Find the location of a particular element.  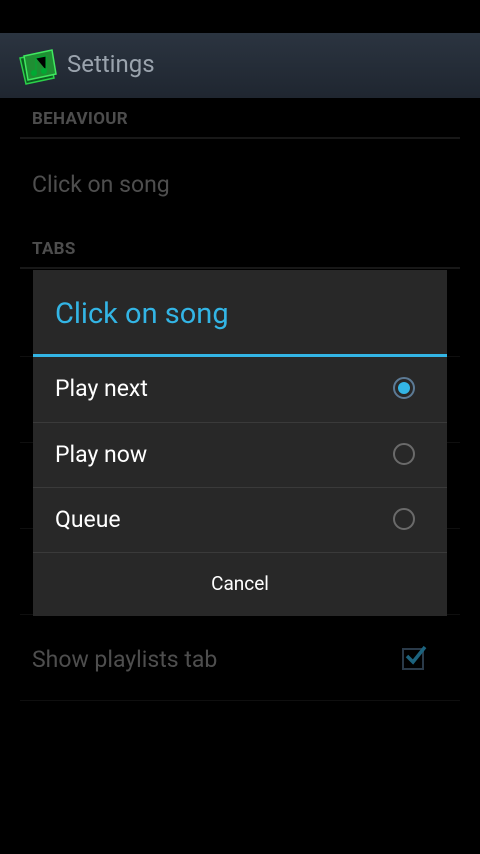

option-label: Play next is located at coordinates (101, 388).